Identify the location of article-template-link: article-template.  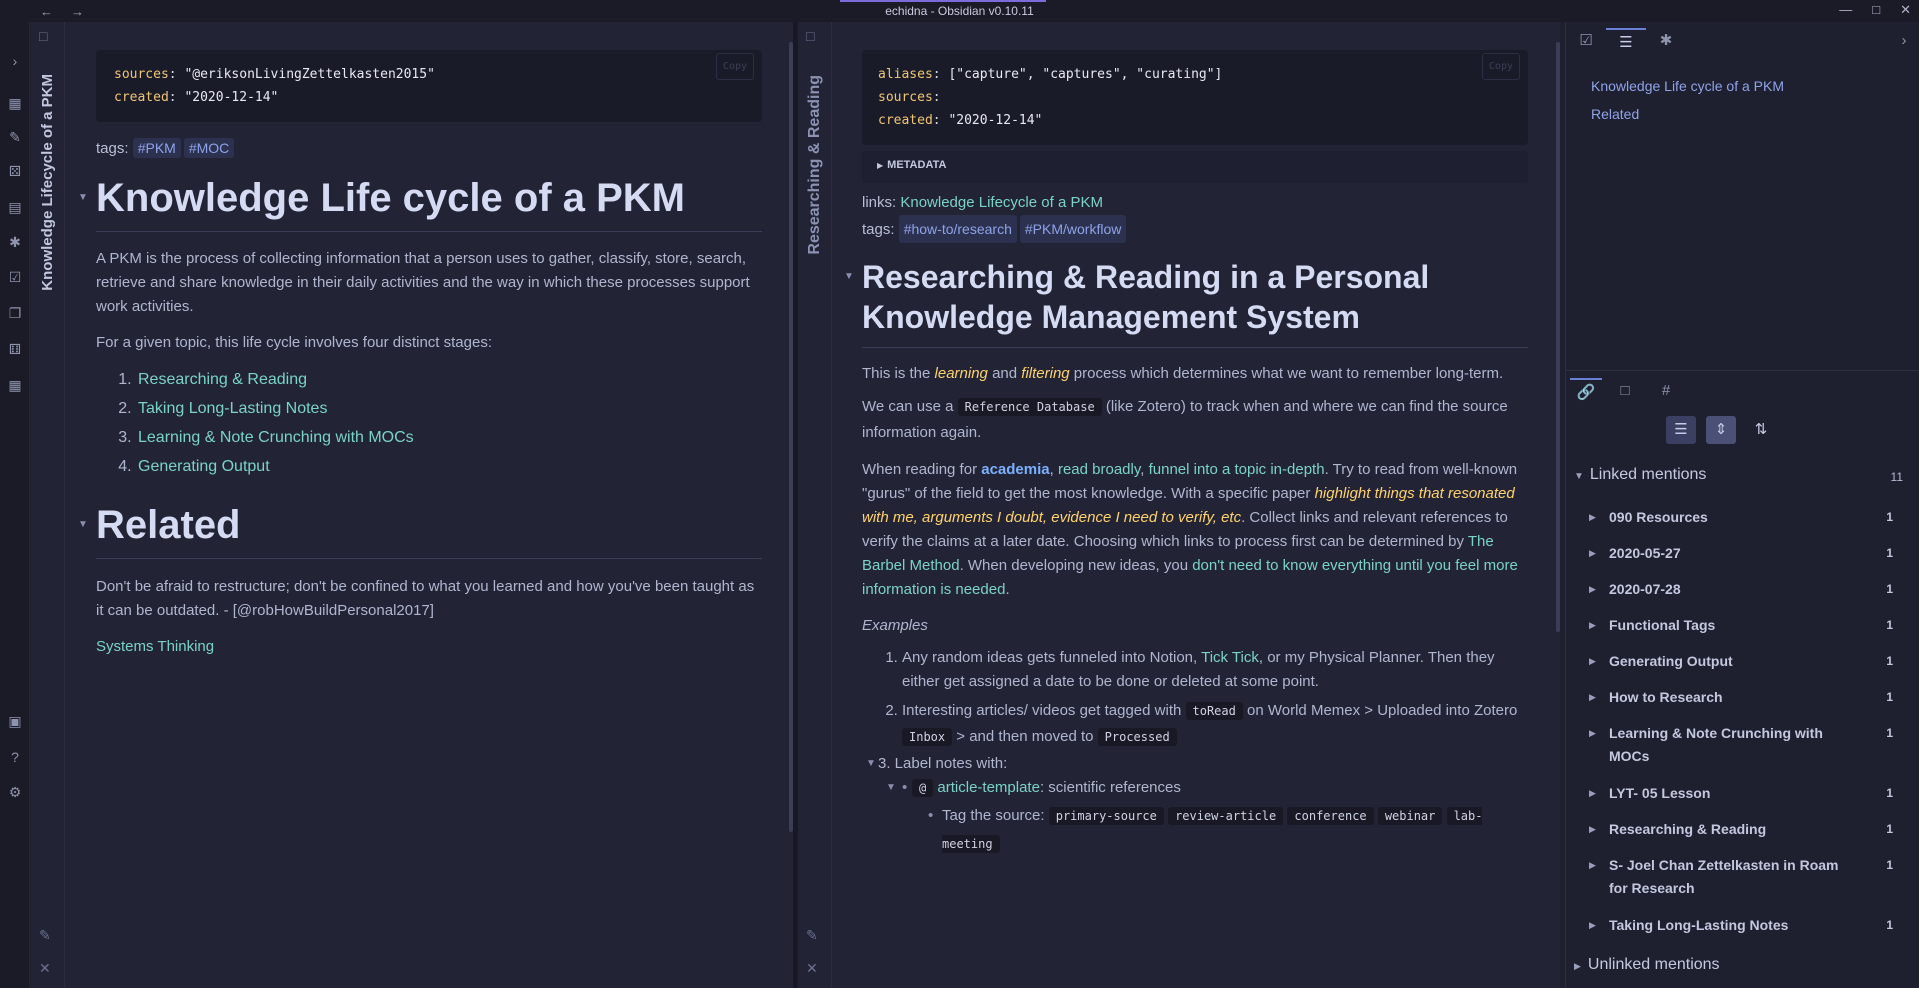
(988, 787).